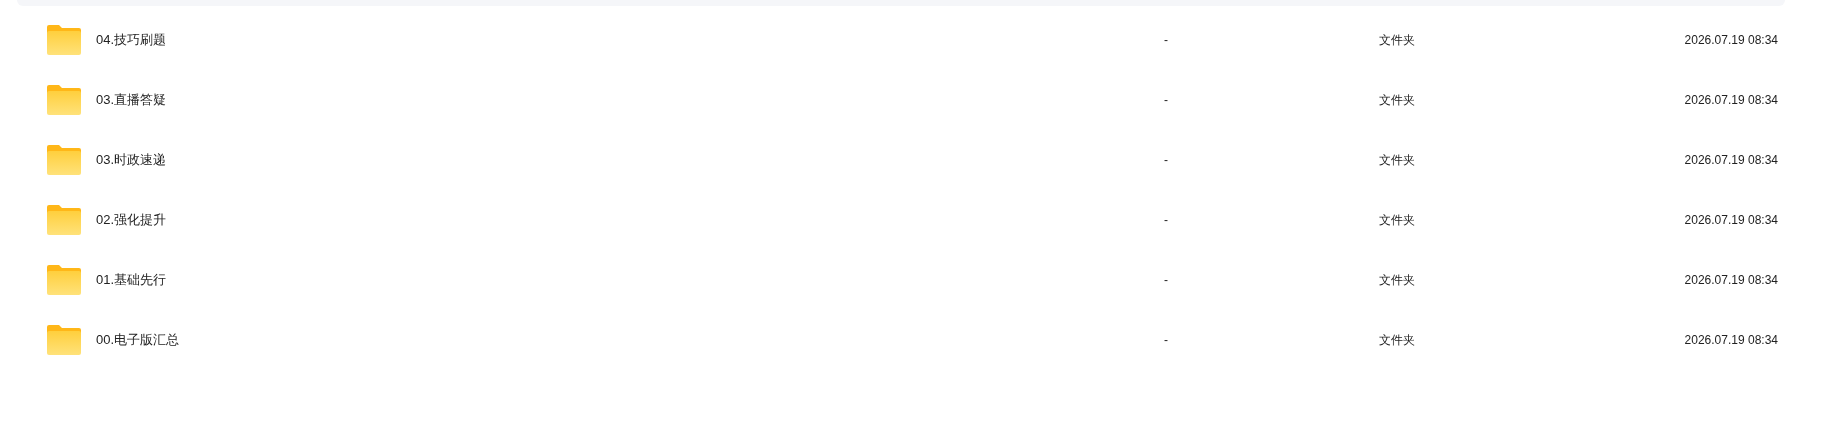  Describe the element at coordinates (630, 40) in the screenshot. I see `folder-name: 04.技巧刷题` at that location.